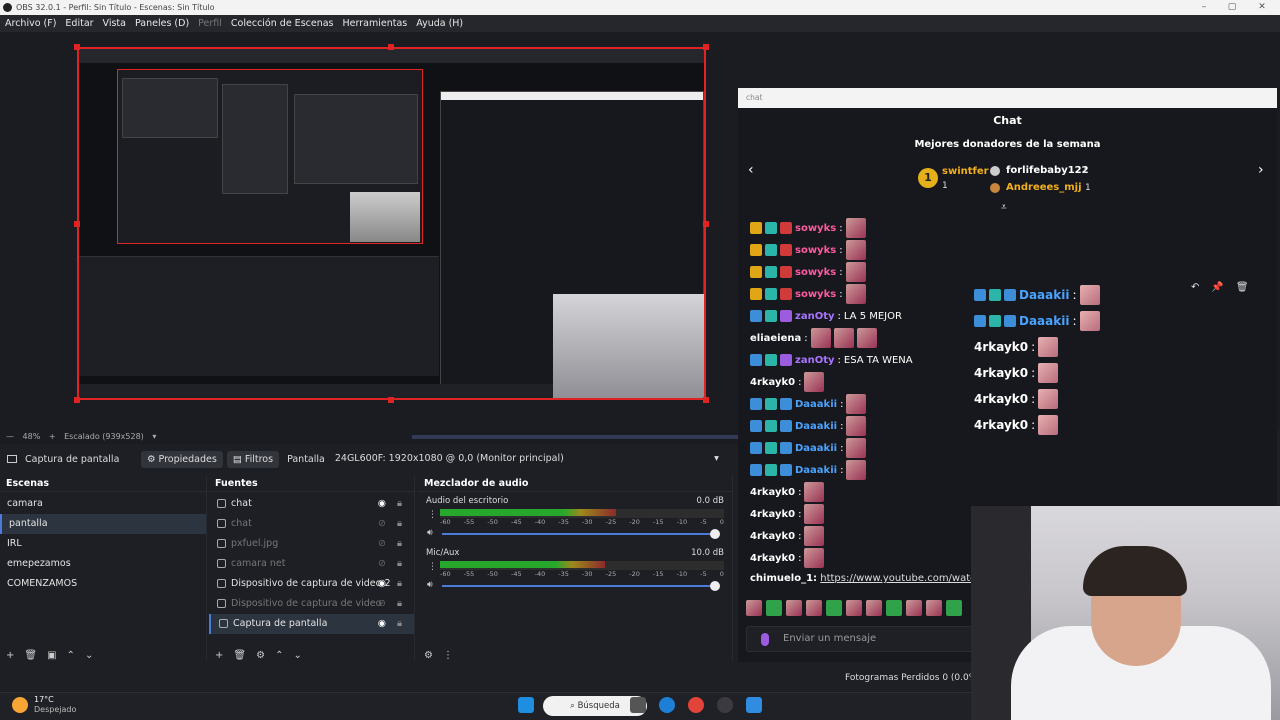 Image resolution: width=1280 pixels, height=720 pixels. What do you see at coordinates (754, 705) in the screenshot?
I see `app-icon` at bounding box center [754, 705].